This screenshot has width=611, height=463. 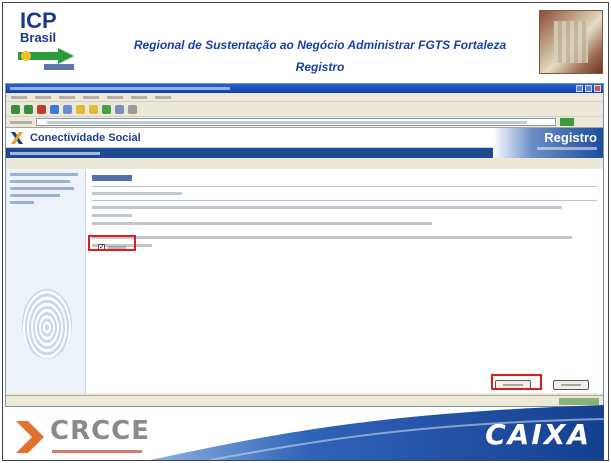 What do you see at coordinates (597, 88) in the screenshot?
I see `close-icon` at bounding box center [597, 88].